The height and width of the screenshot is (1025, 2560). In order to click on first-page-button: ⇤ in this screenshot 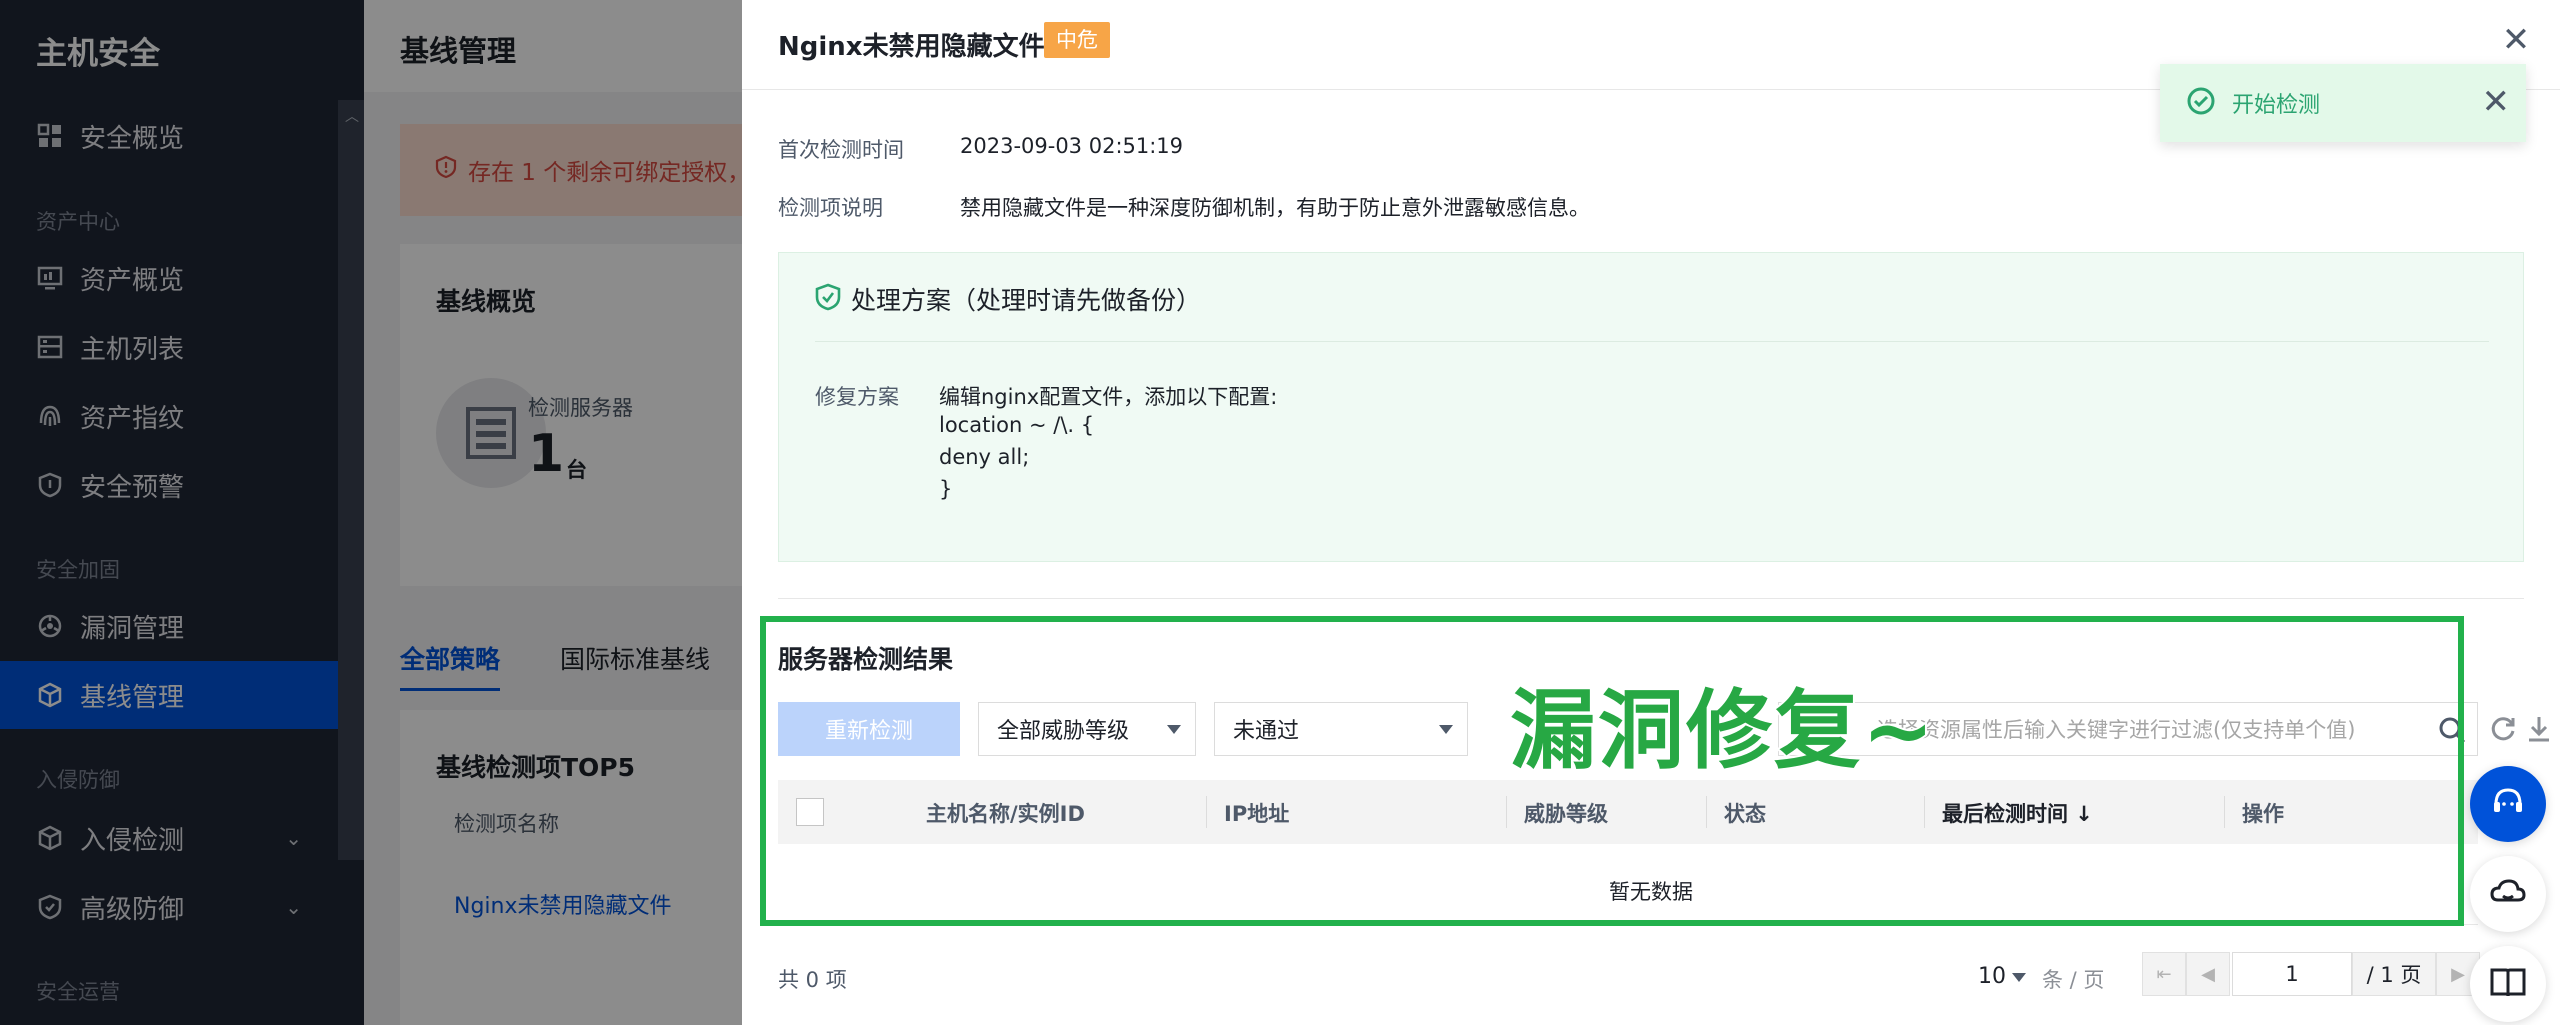, I will do `click(2164, 974)`.